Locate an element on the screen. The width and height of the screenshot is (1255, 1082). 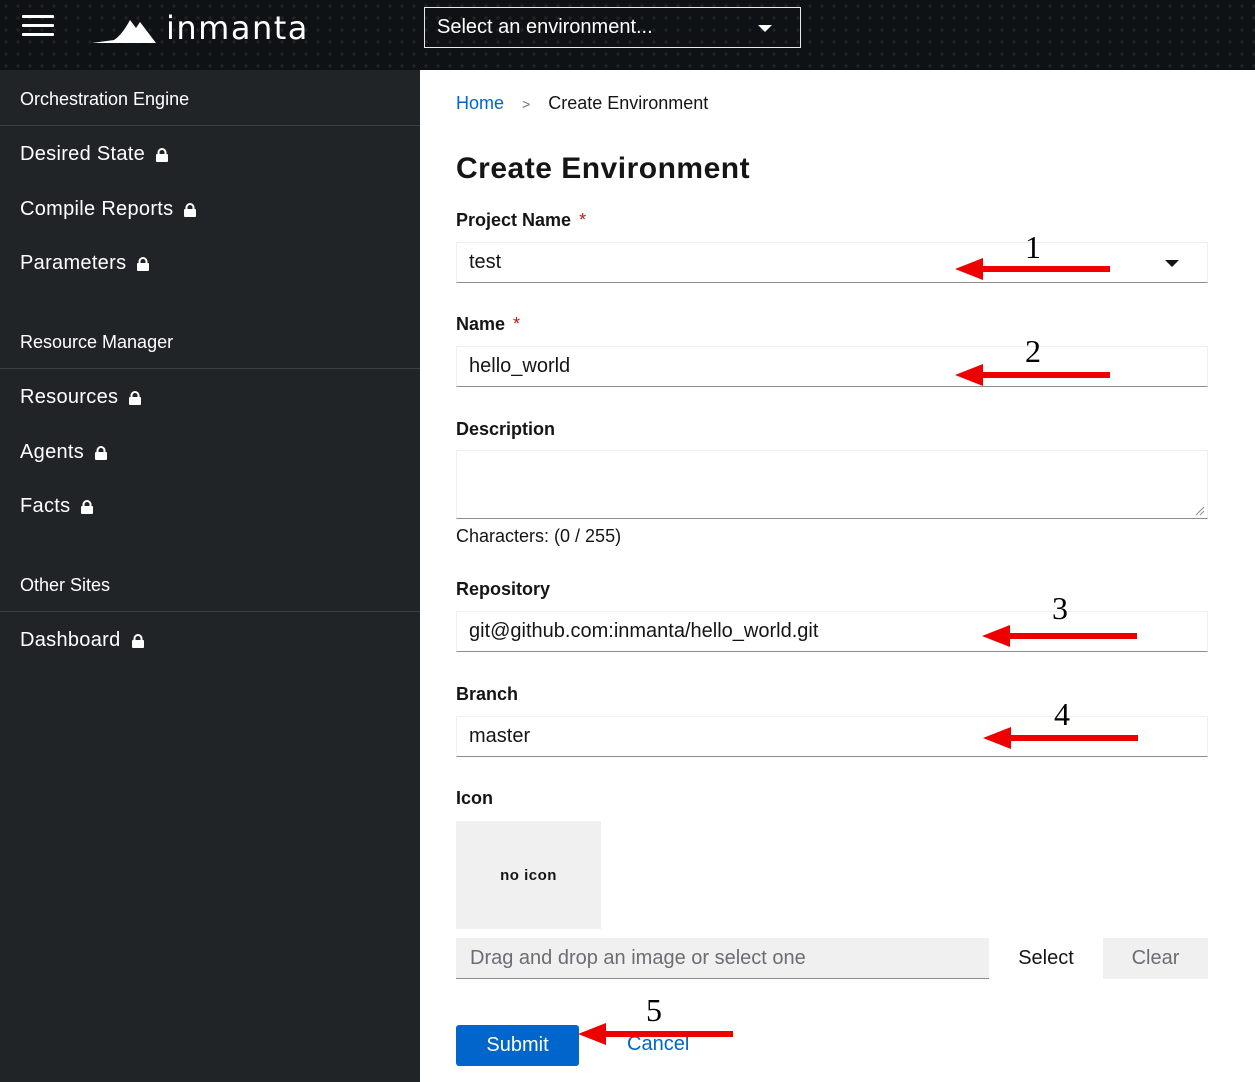
icon-clear-button: Clear is located at coordinates (1155, 958).